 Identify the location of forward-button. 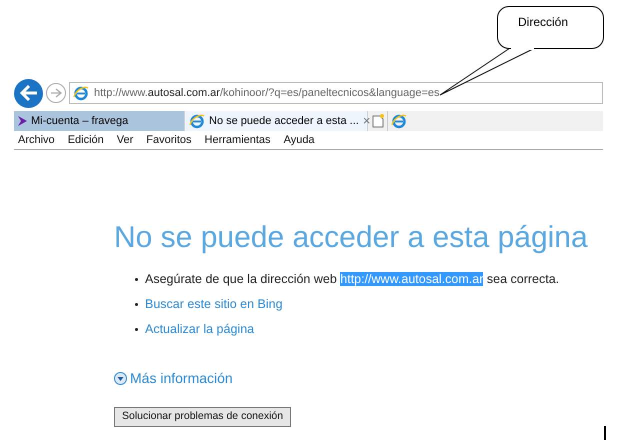
(56, 93).